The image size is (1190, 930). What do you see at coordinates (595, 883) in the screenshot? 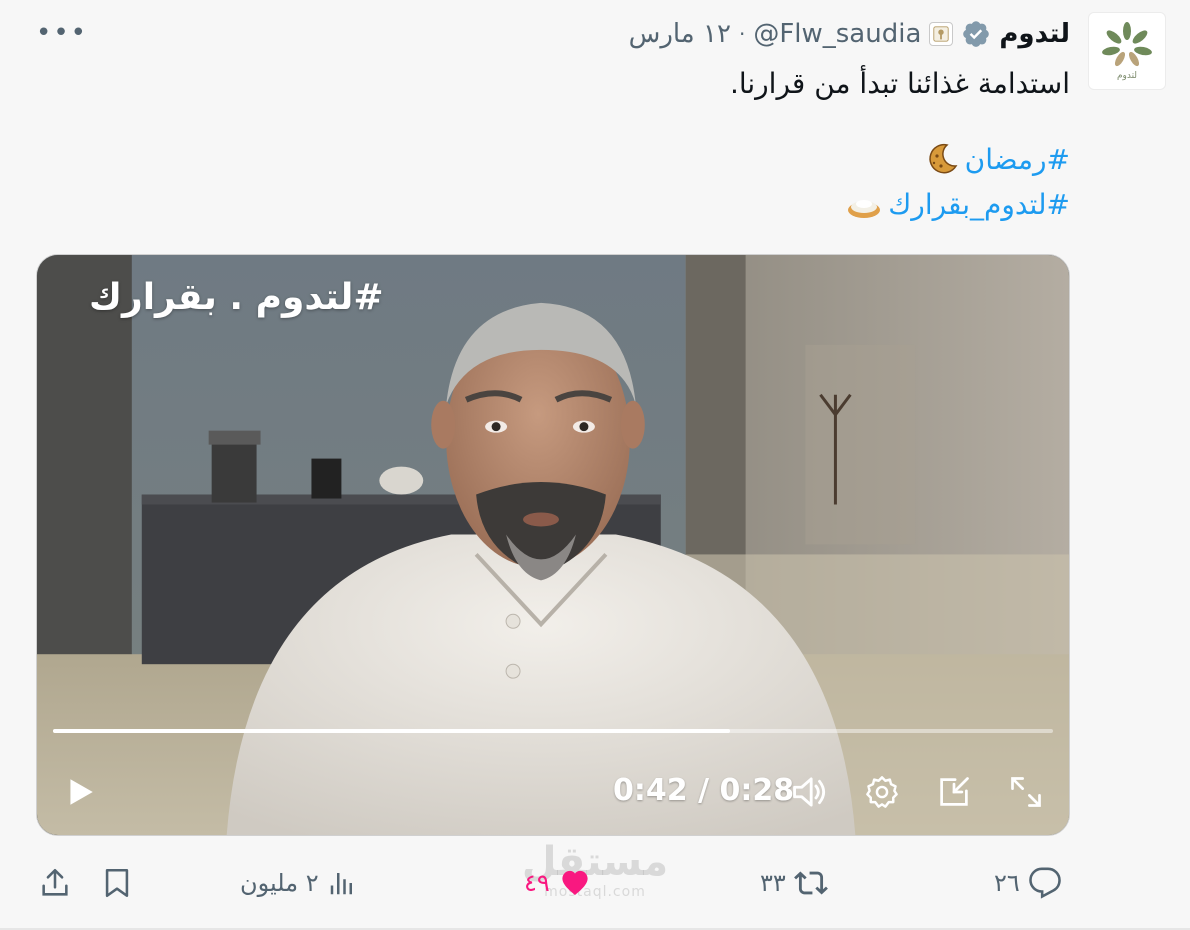
I see `action-bar: ٢٦ ٣٣ ٤٩ ٢ مليون` at bounding box center [595, 883].